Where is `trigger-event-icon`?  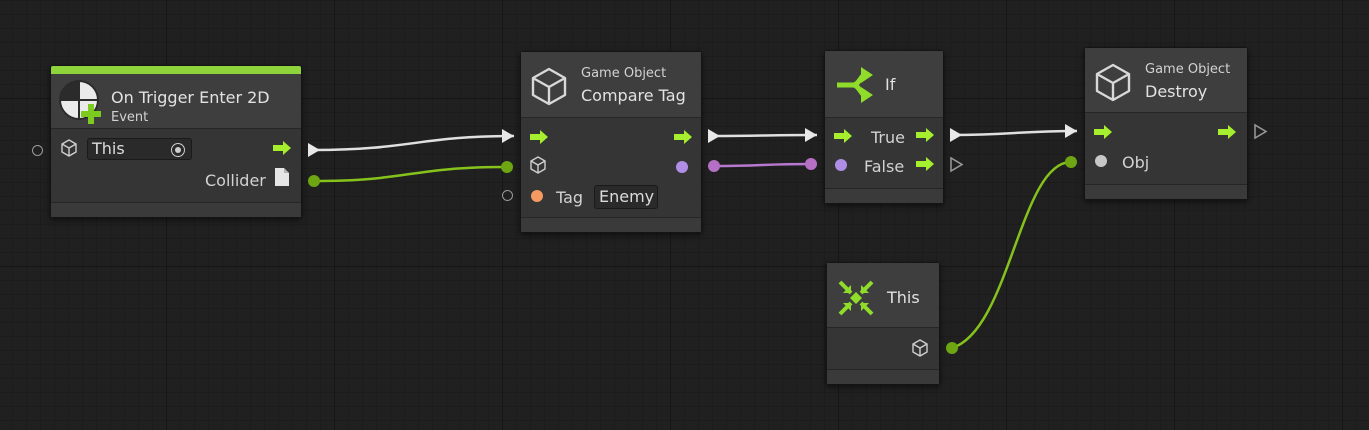 trigger-event-icon is located at coordinates (81, 102).